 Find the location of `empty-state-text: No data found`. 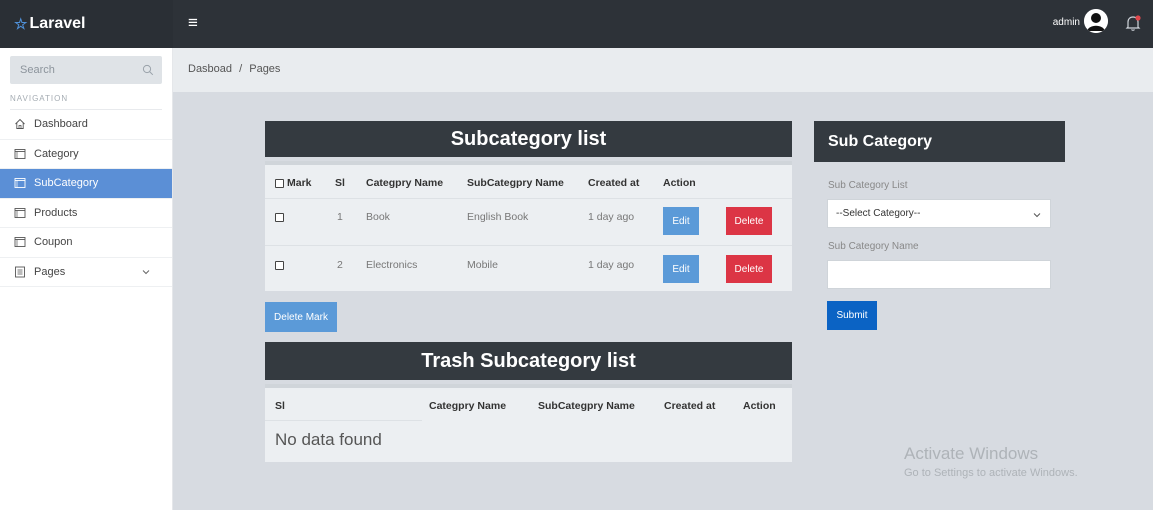

empty-state-text: No data found is located at coordinates (328, 439).